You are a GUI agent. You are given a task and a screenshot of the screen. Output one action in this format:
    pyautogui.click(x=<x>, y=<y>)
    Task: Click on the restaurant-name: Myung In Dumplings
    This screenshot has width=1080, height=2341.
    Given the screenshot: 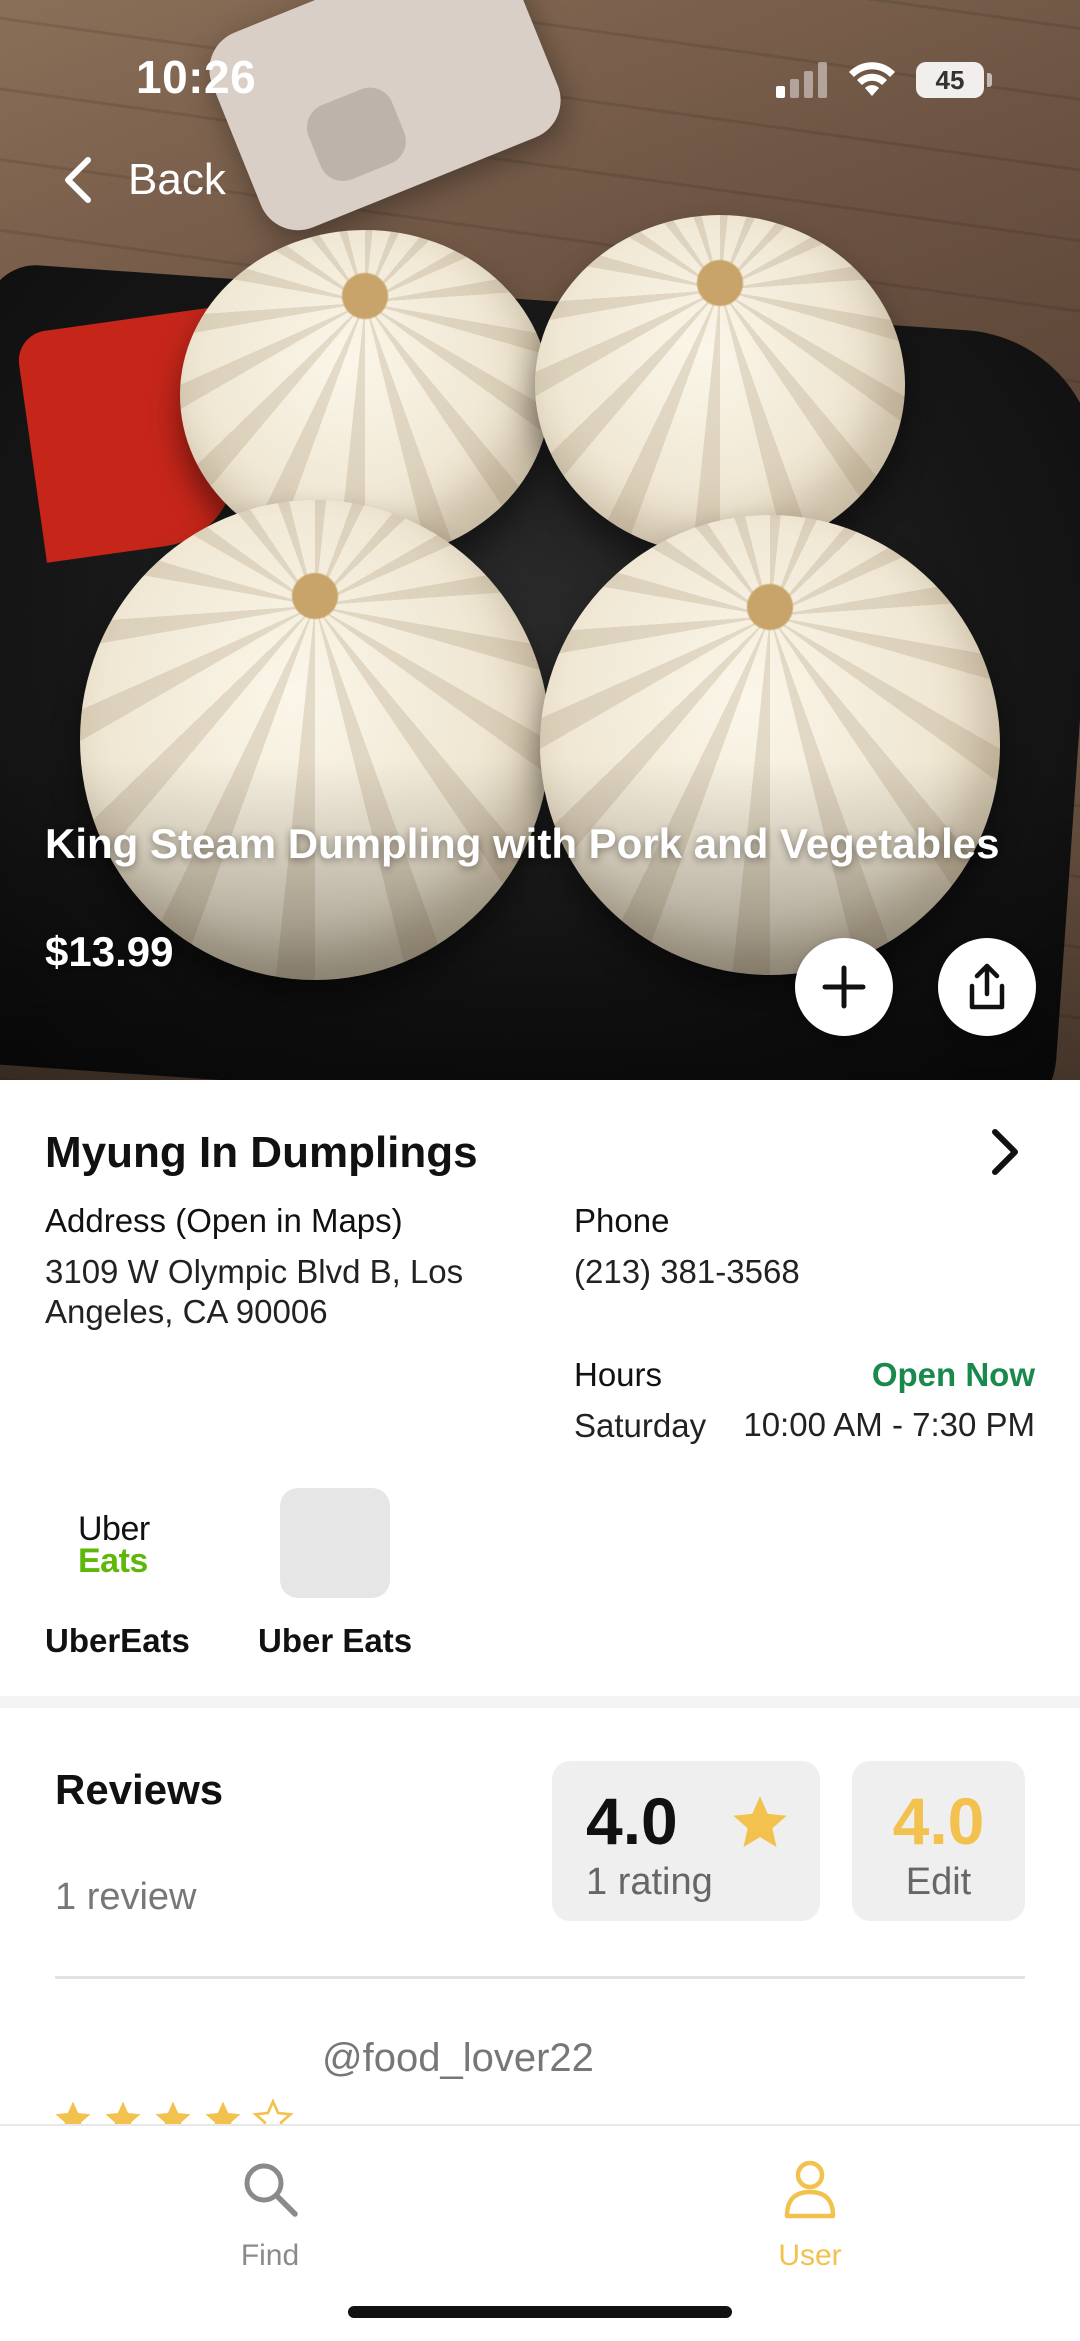 What is the action you would take?
    pyautogui.click(x=261, y=1153)
    